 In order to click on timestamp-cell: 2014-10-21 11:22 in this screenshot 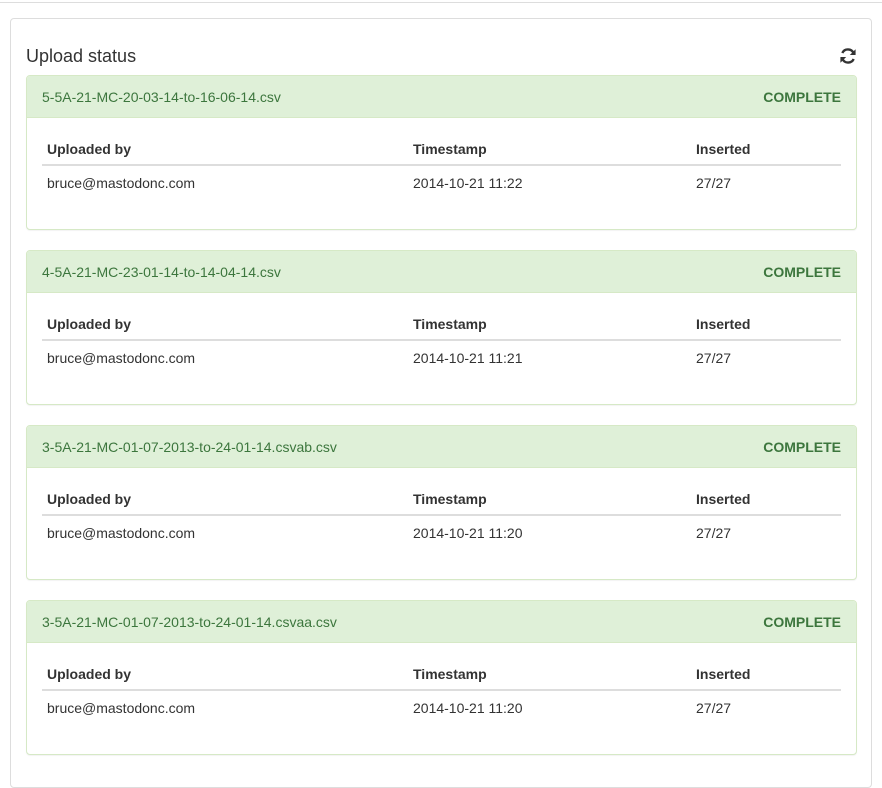, I will do `click(468, 183)`.